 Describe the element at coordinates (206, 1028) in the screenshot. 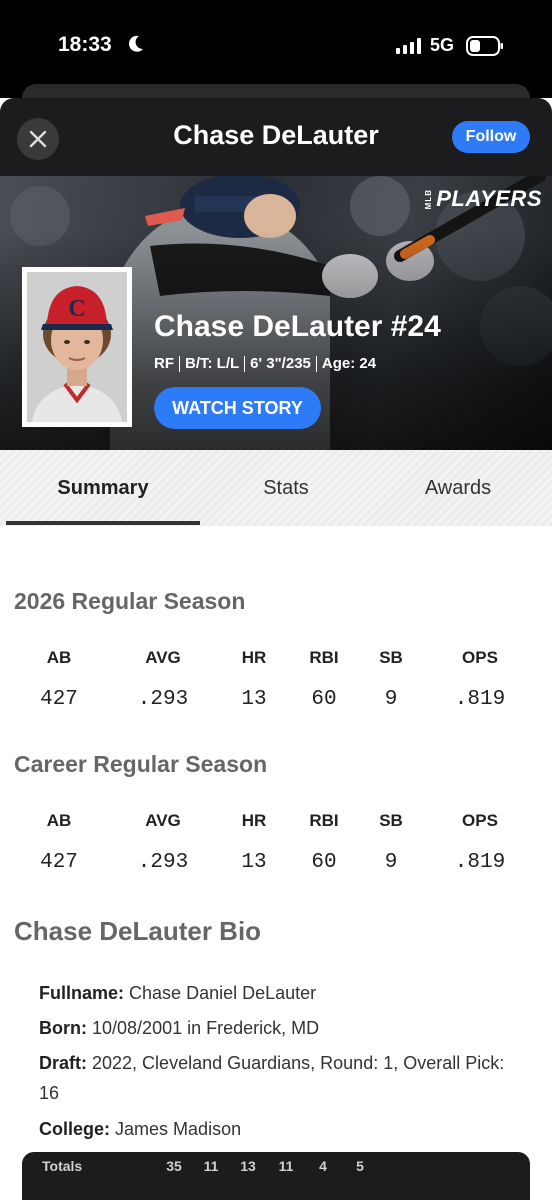

I see `bio-value: 10/08/2001 in Frederick, MD` at that location.